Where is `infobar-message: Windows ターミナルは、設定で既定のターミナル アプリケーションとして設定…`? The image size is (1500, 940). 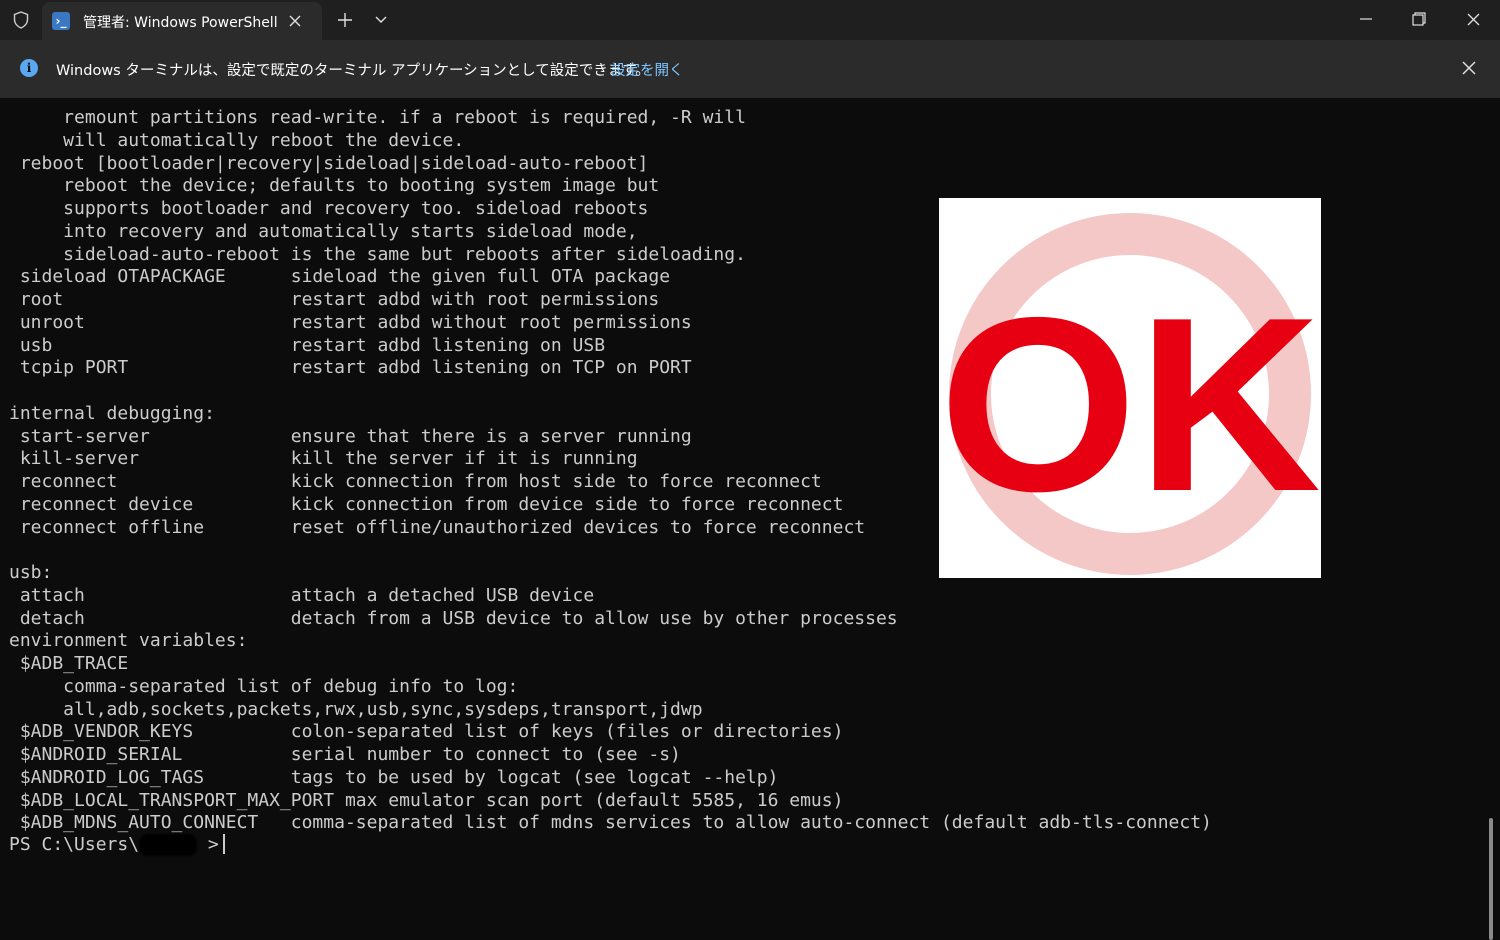
infobar-message: Windows ターミナルは、設定で既定のターミナル アプリケーションとして設定… is located at coordinates (353, 71).